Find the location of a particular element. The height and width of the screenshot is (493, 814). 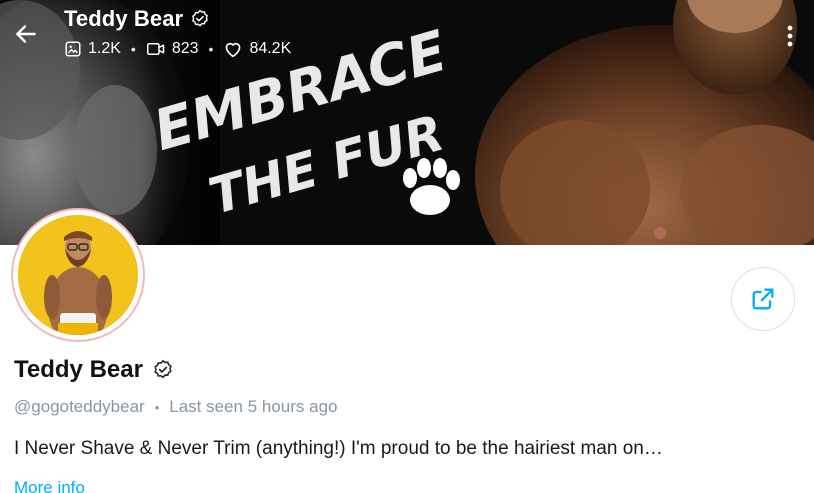

avatar-image is located at coordinates (78, 275).